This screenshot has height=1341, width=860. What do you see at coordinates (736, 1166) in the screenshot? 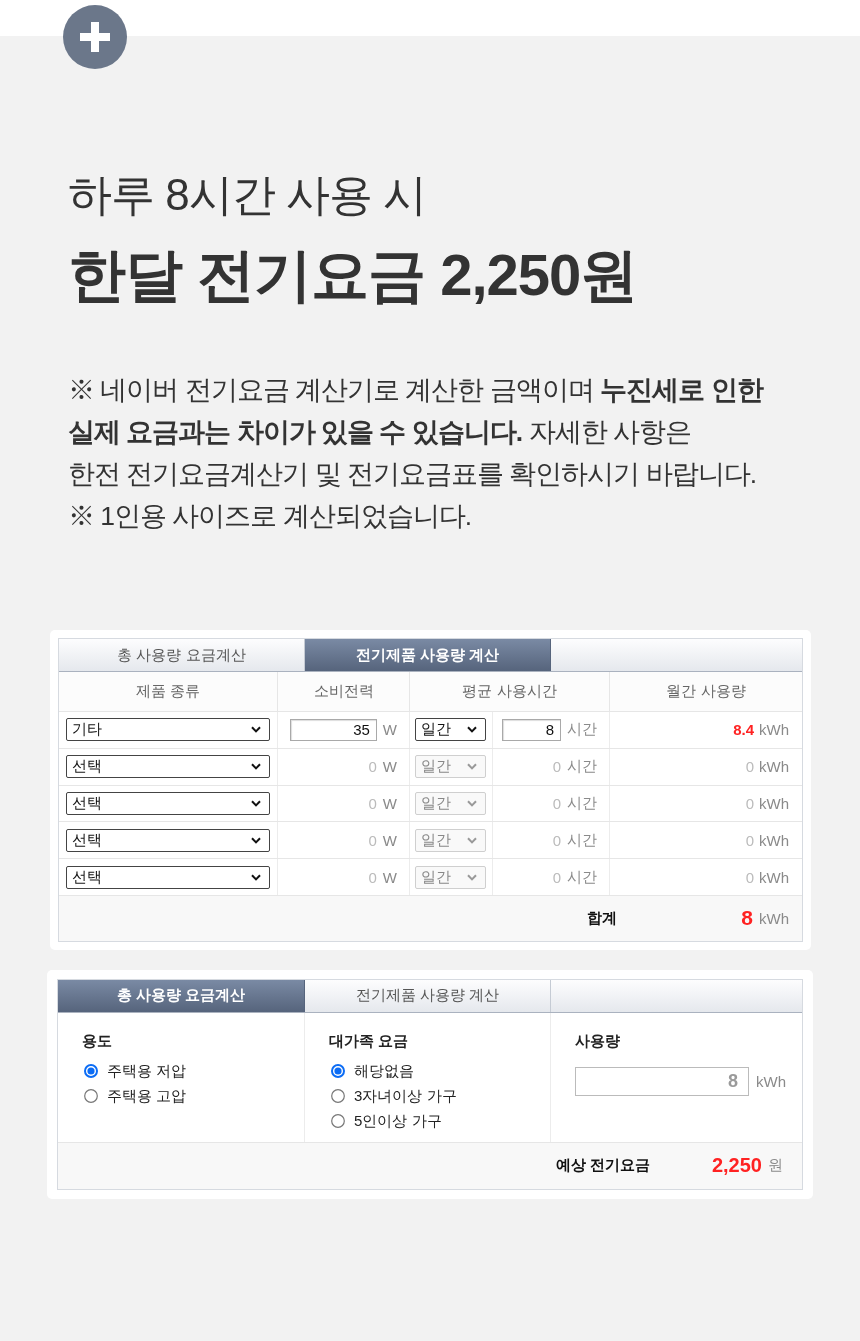
I see `estimate-value: 2,250` at bounding box center [736, 1166].